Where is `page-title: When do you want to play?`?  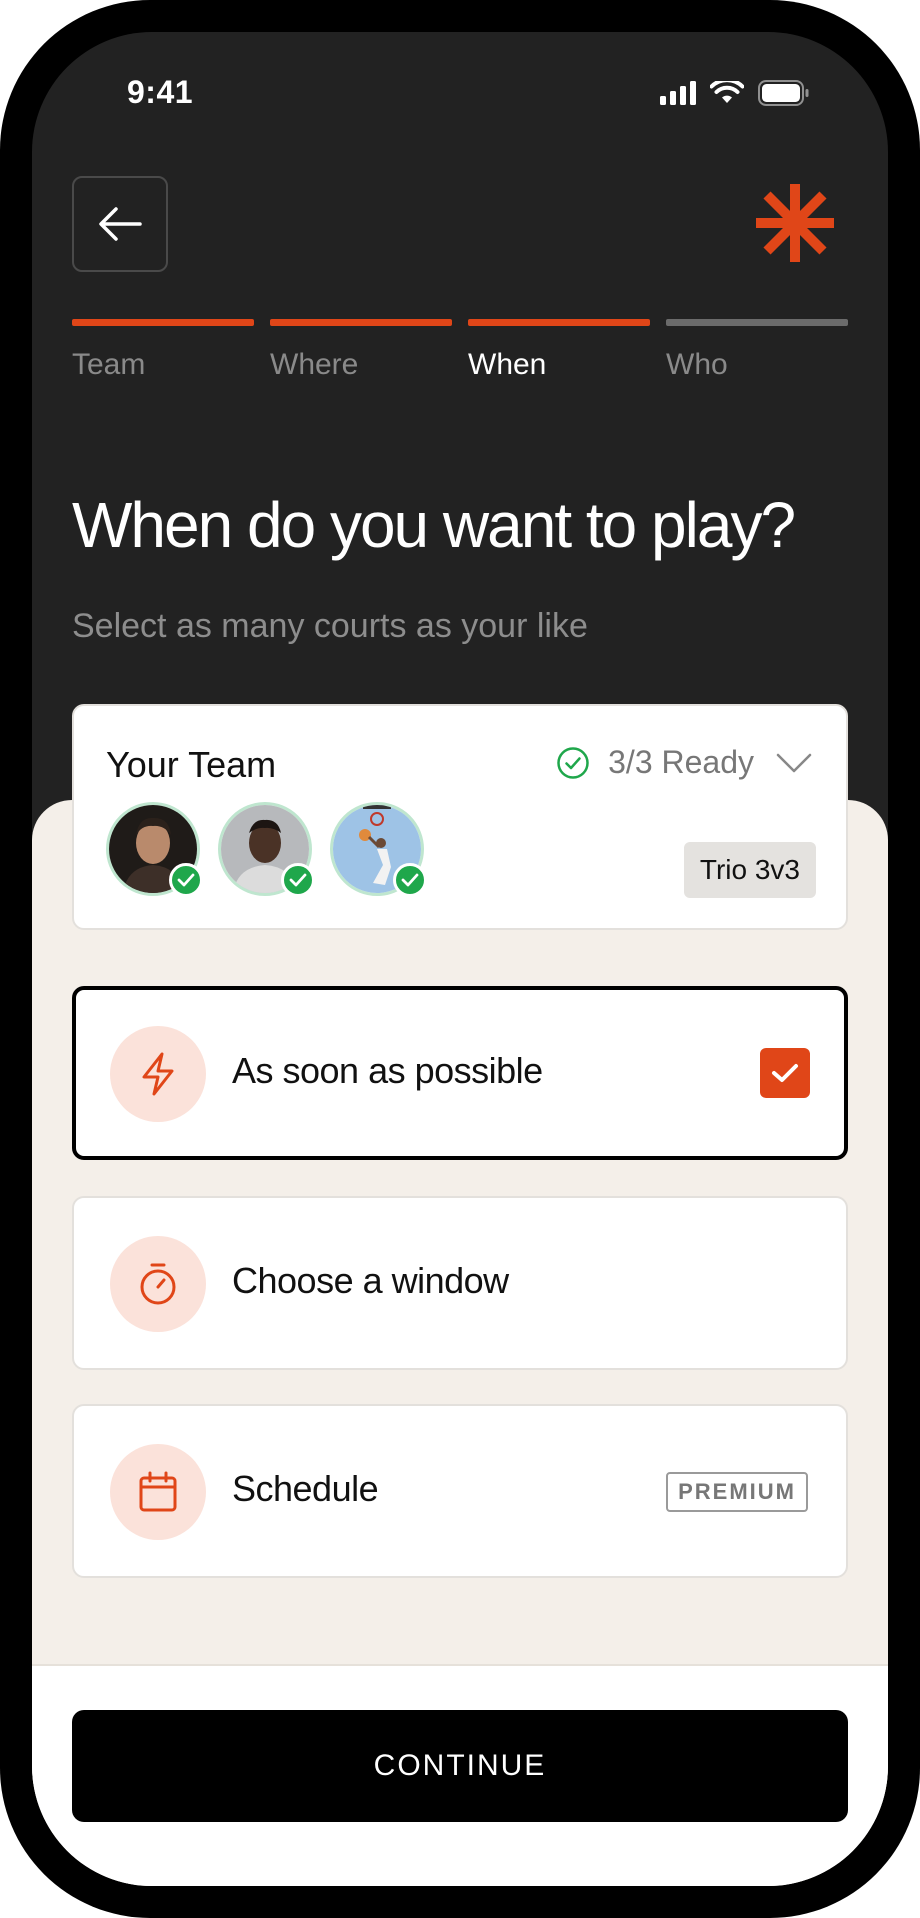 page-title: When do you want to play? is located at coordinates (434, 525).